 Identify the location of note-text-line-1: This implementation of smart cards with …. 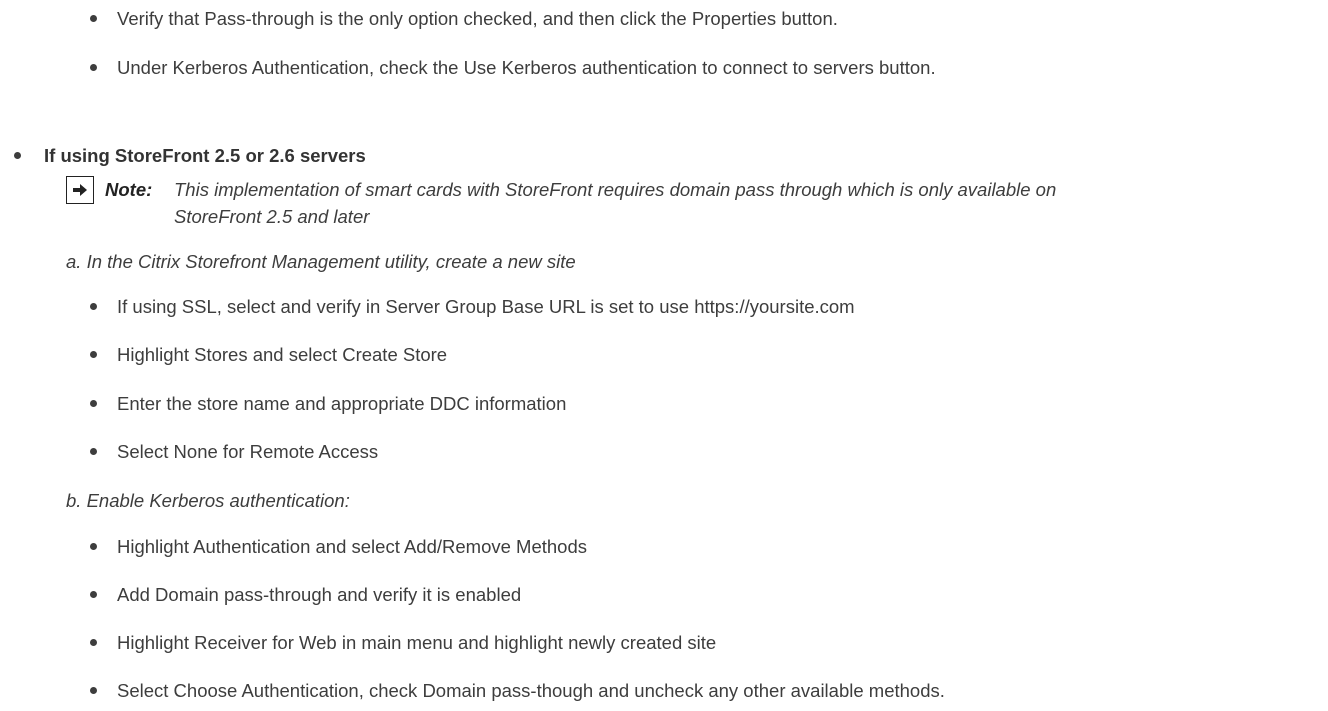
(615, 189).